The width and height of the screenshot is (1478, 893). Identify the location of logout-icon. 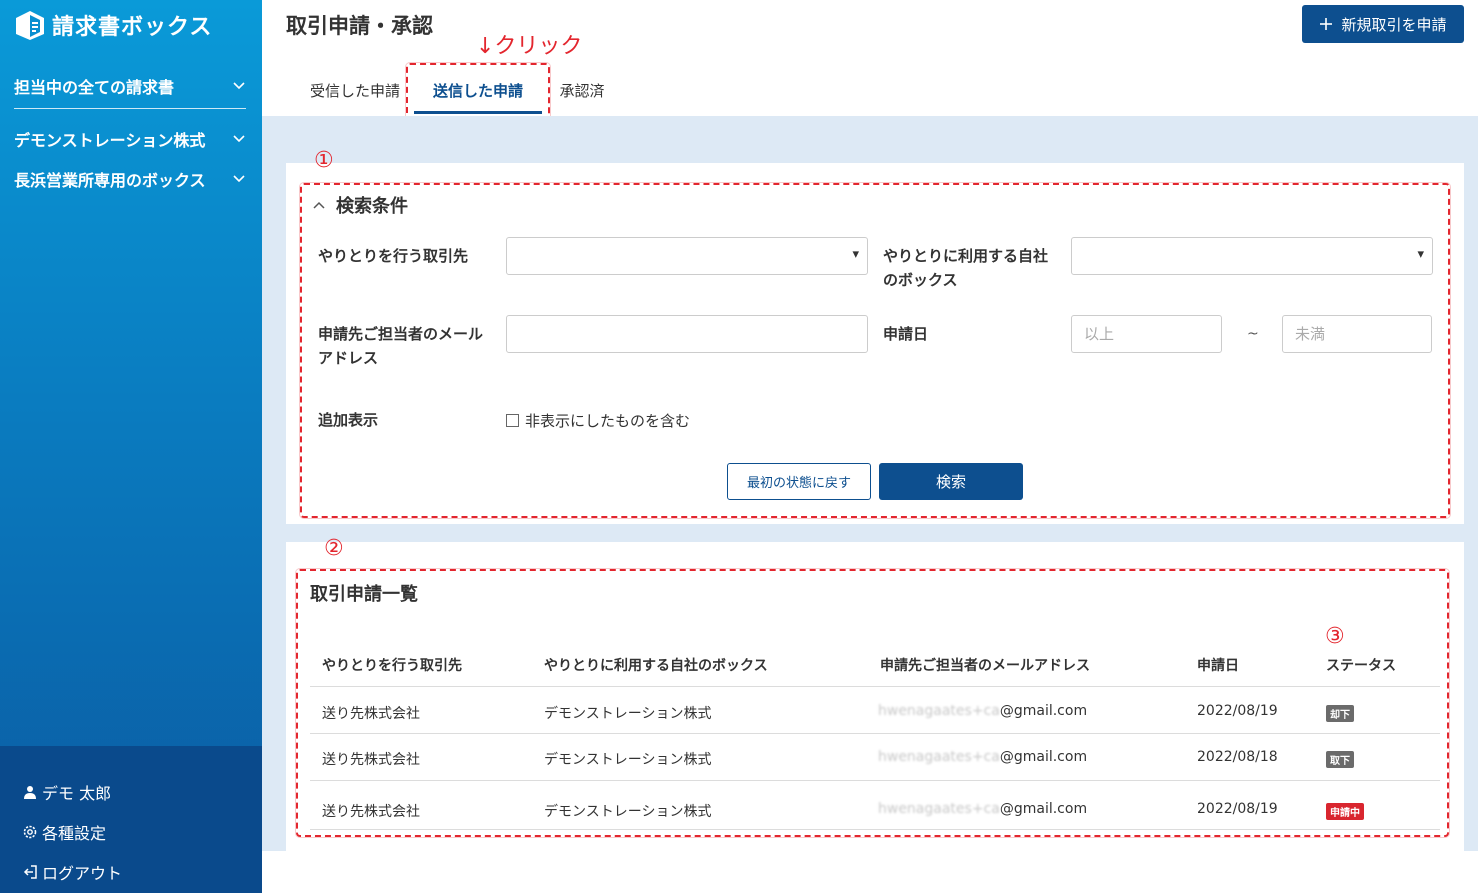
(30, 872).